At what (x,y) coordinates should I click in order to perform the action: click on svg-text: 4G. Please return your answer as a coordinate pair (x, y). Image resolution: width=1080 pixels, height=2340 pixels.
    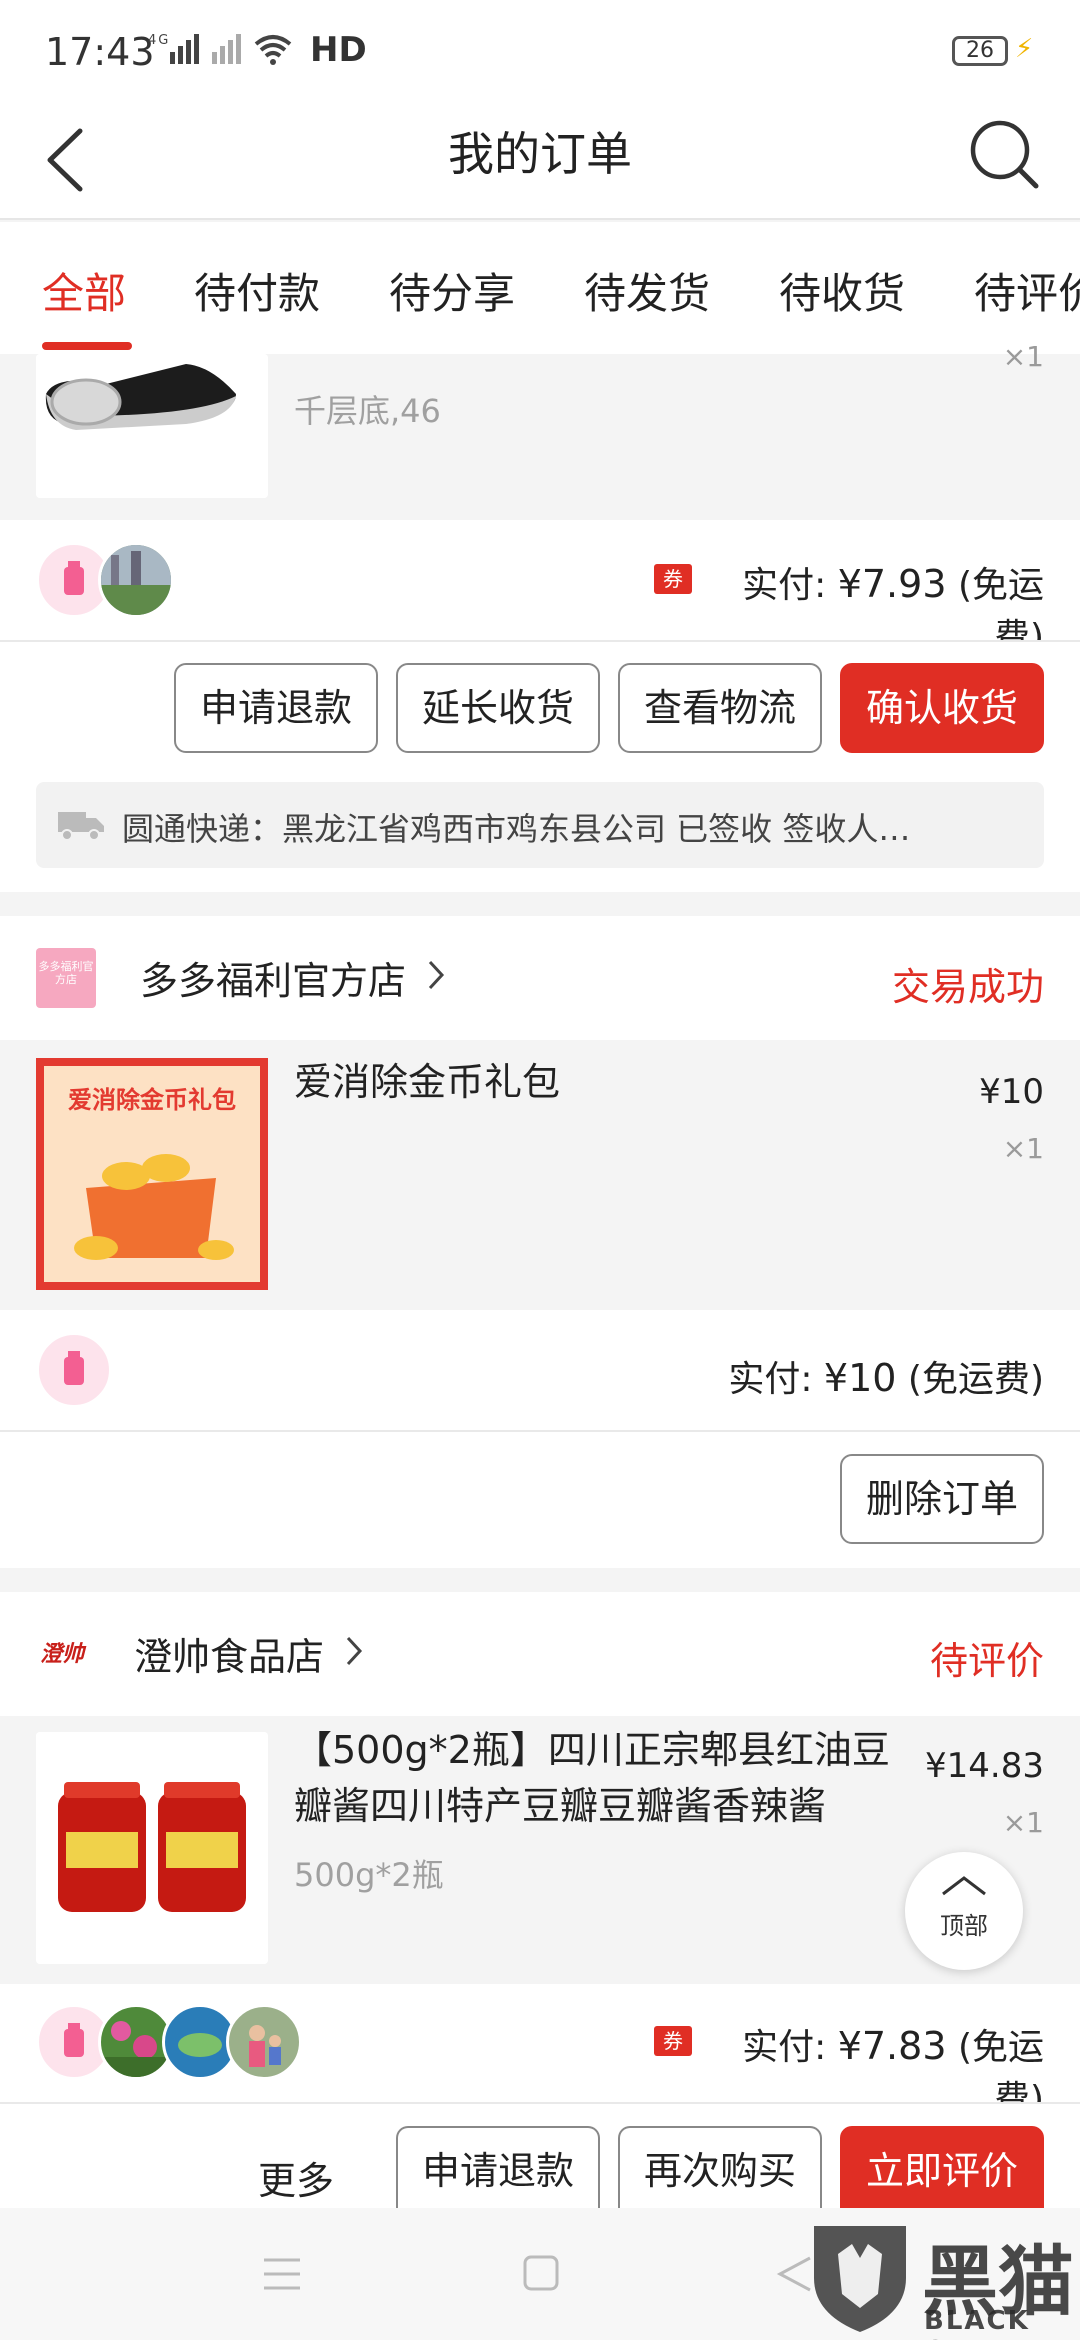
    Looking at the image, I should click on (159, 40).